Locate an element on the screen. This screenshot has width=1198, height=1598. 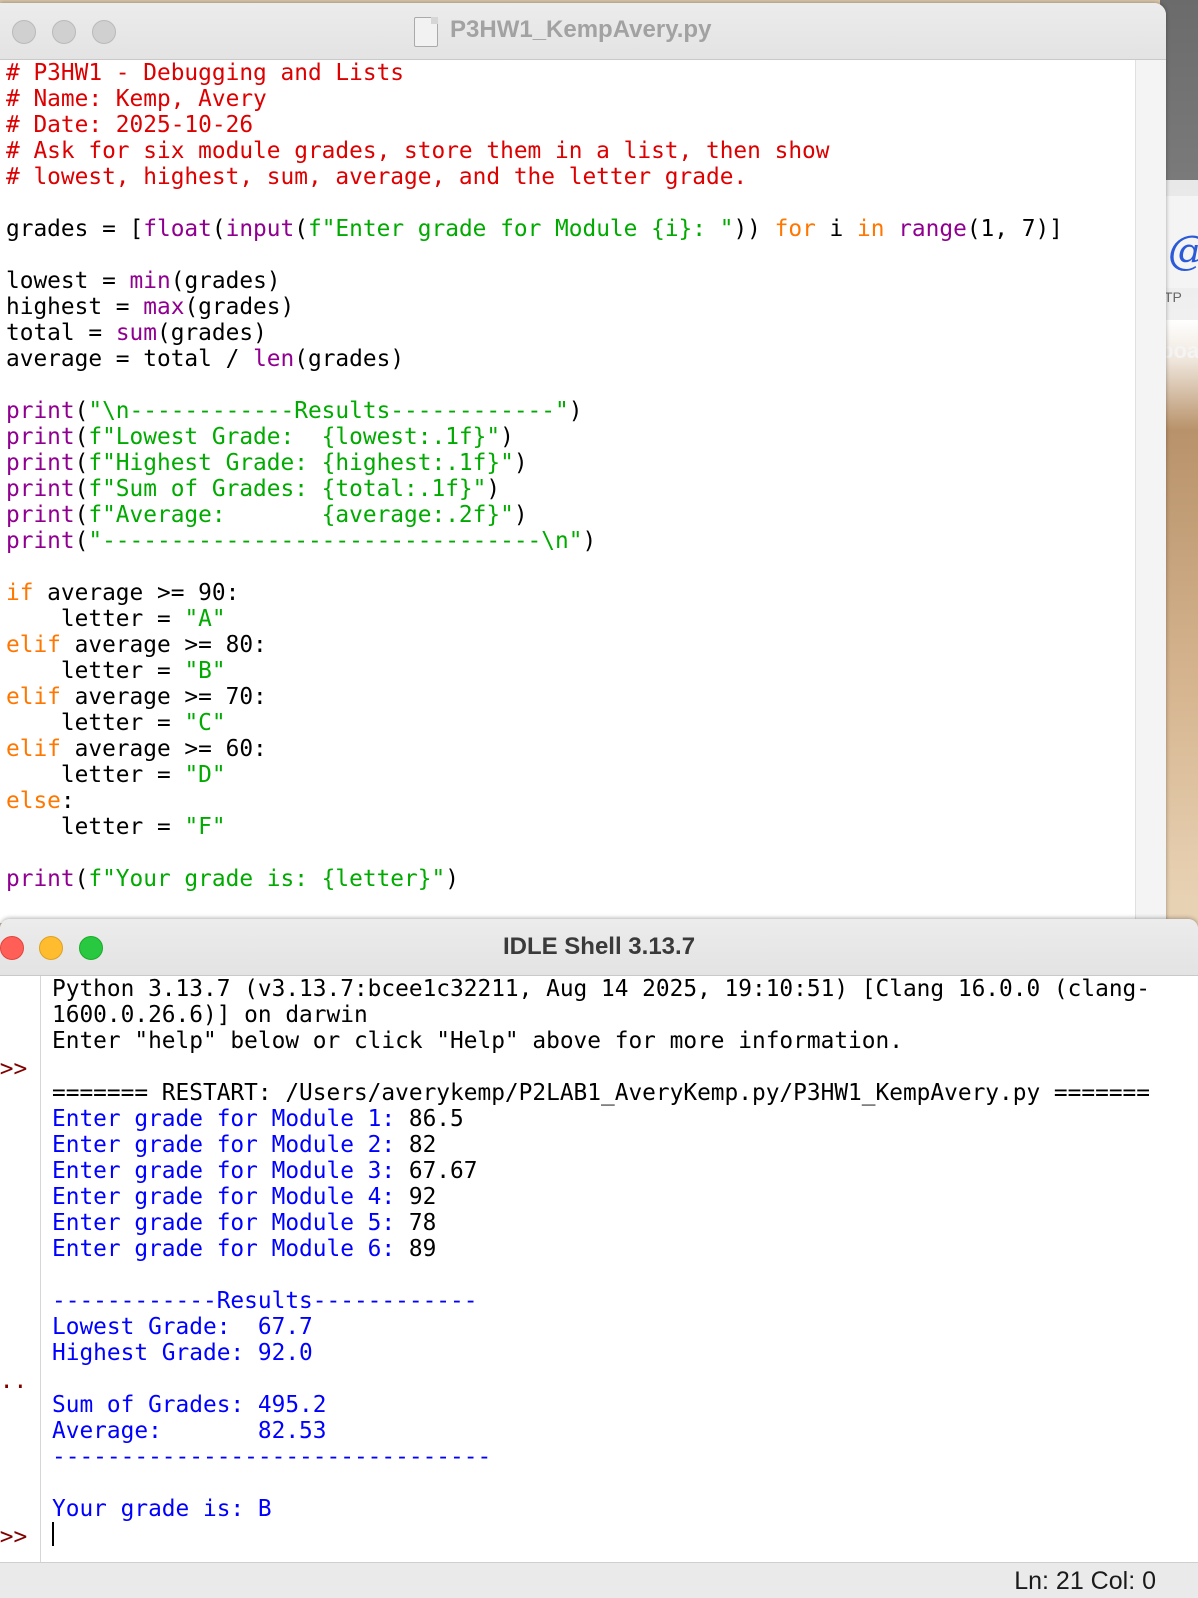
code-line: elif average >= 60: is located at coordinates (570, 749).